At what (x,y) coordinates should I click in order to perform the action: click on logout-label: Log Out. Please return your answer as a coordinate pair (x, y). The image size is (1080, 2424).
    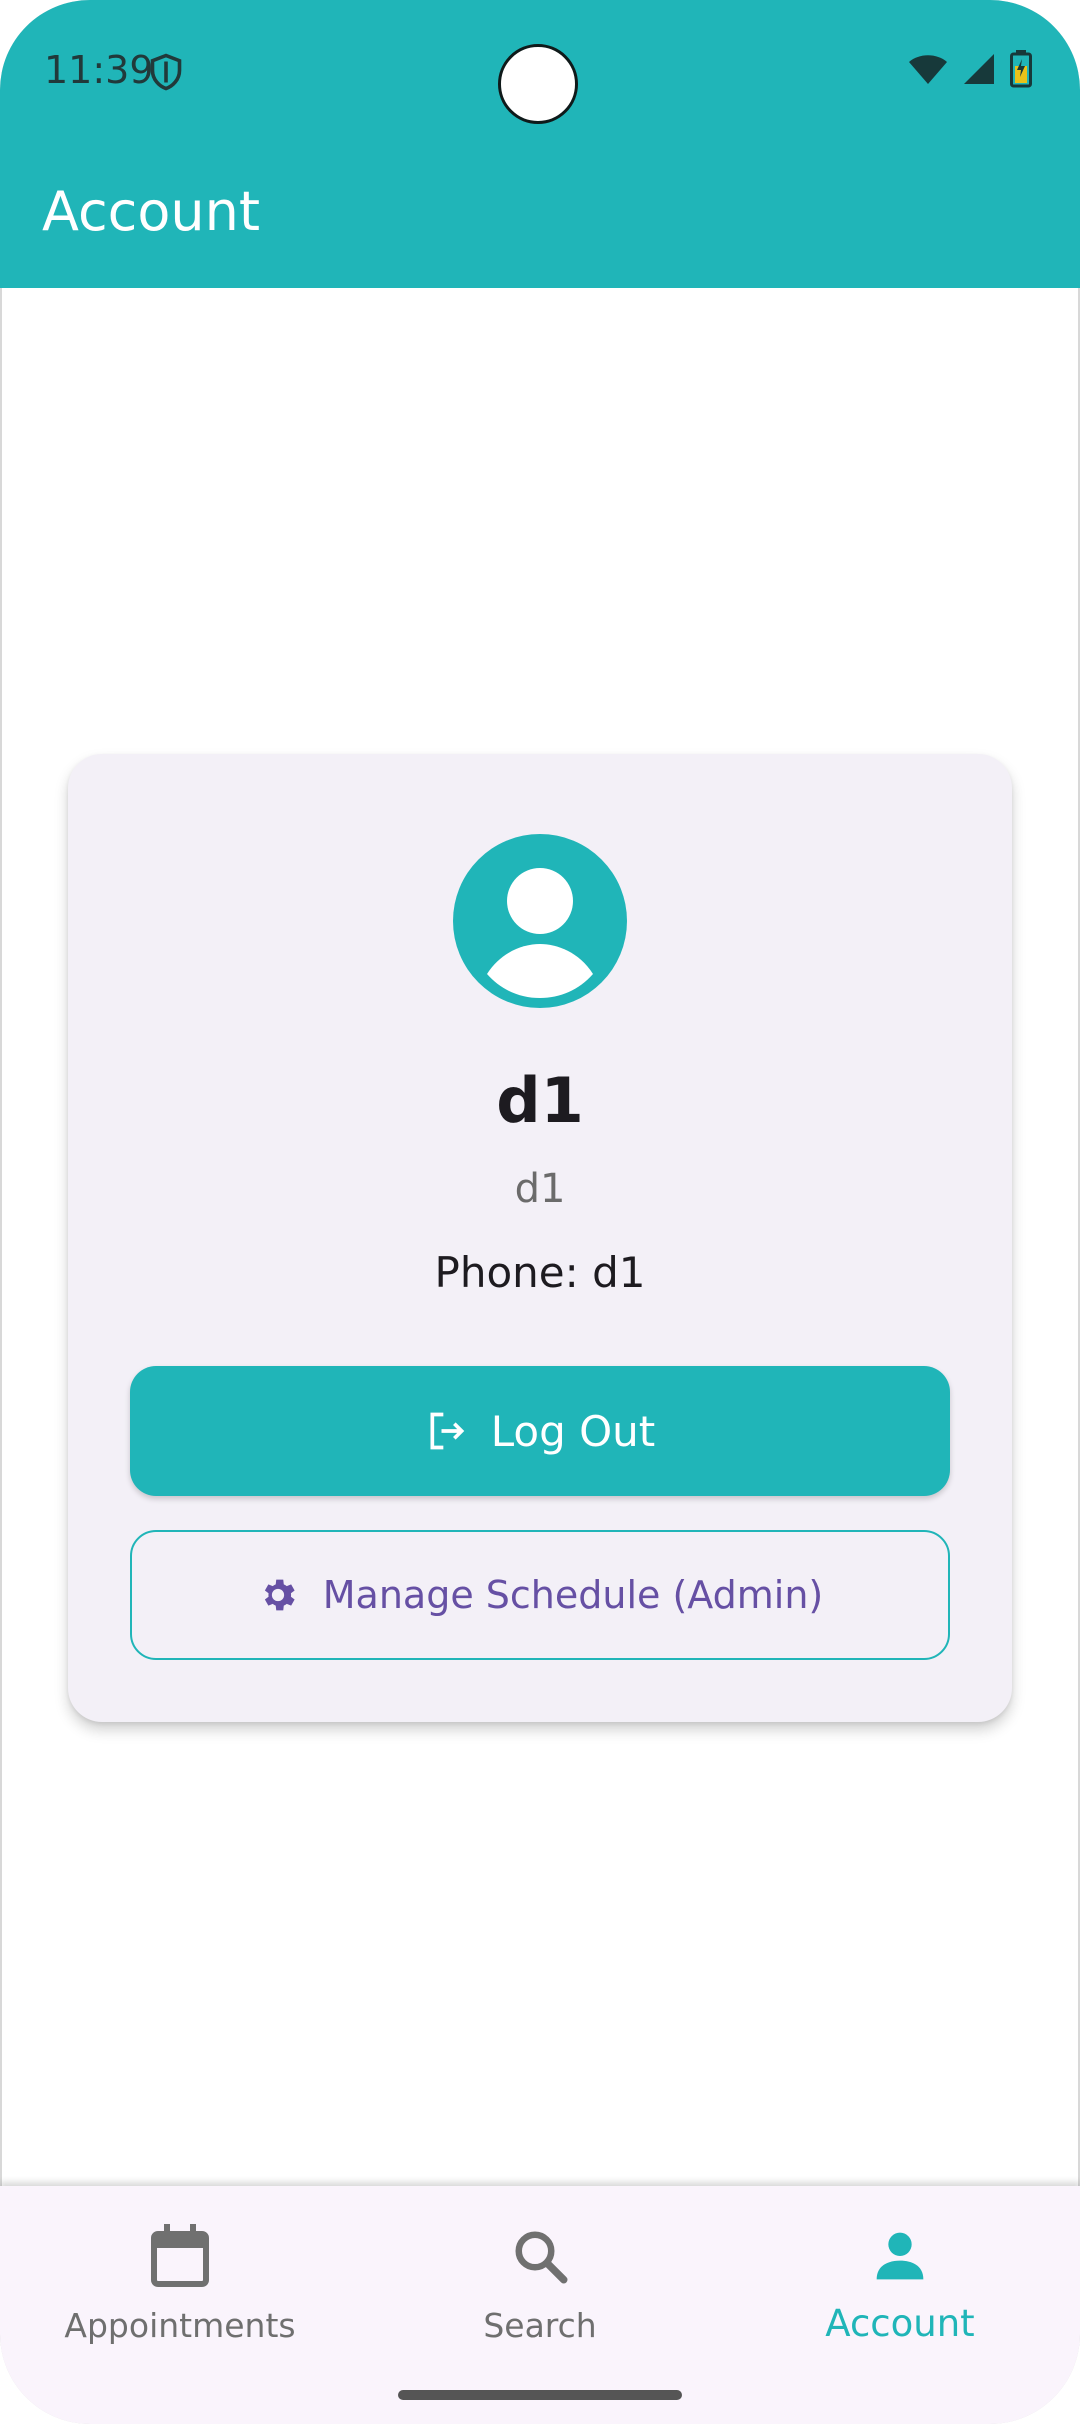
    Looking at the image, I should click on (573, 1431).